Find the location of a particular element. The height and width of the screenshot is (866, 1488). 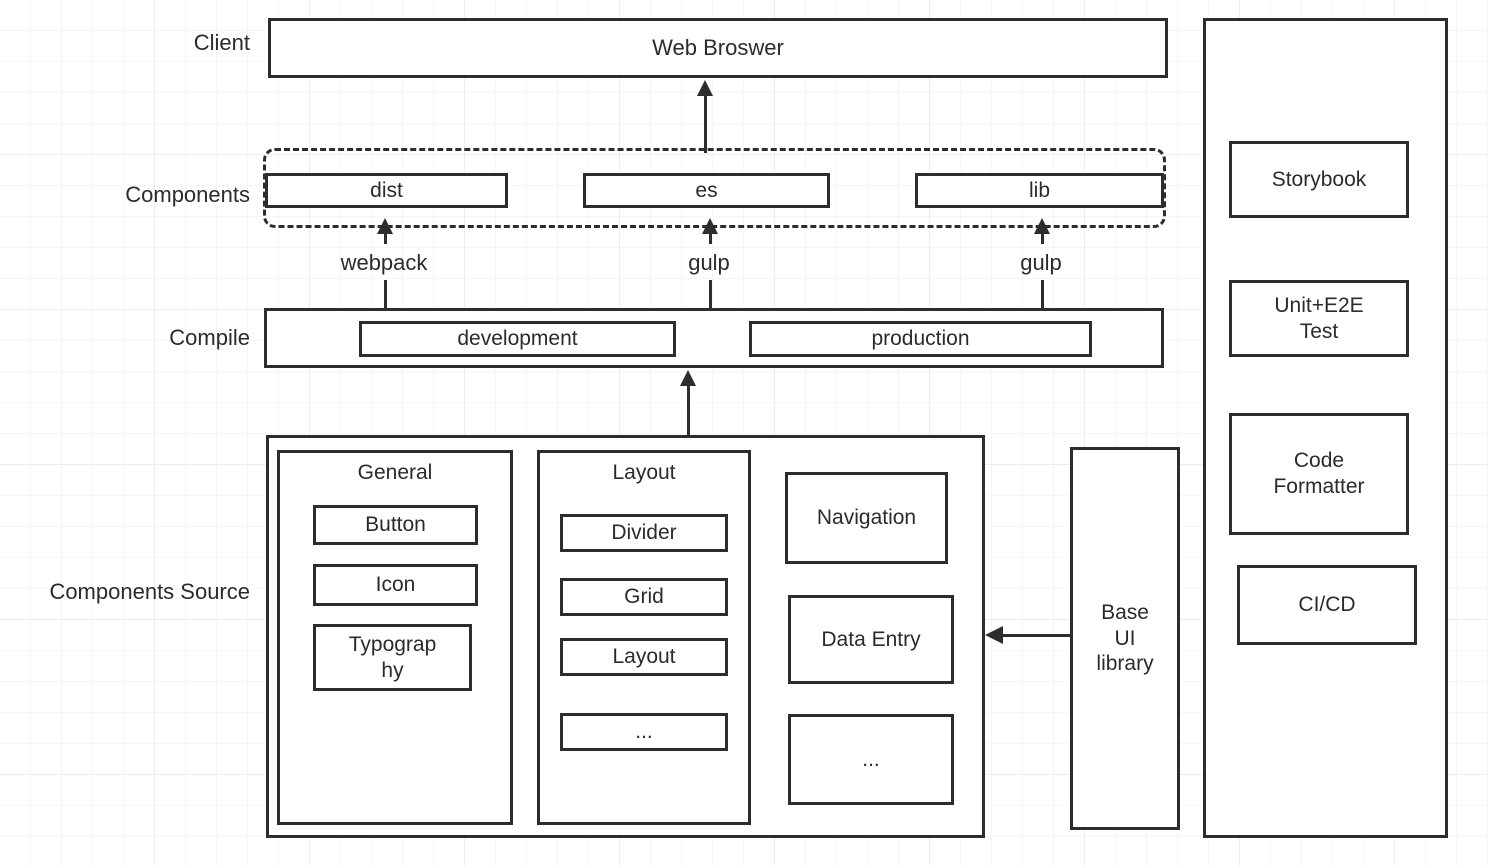

source-item-data-entry: Data Entry is located at coordinates (871, 639).